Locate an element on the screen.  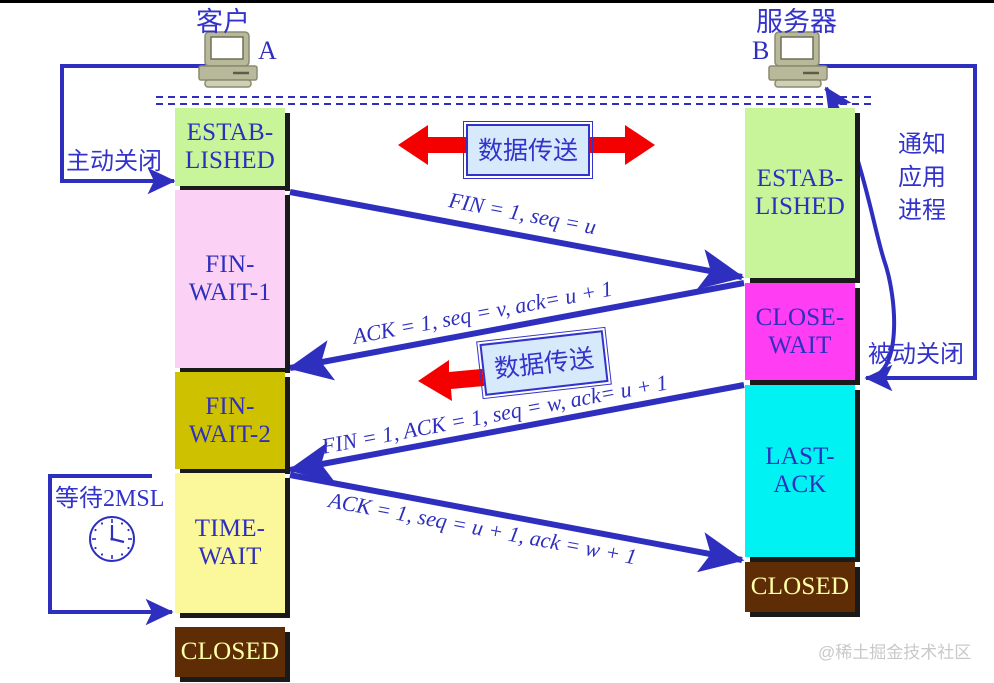
server-state-established: ESTAB- LISHED is located at coordinates (800, 193).